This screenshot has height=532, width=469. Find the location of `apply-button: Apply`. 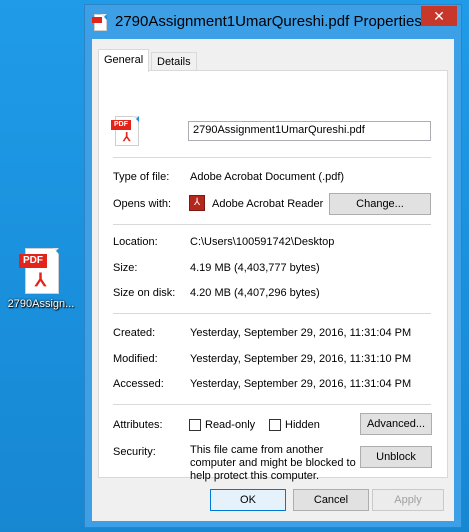

apply-button: Apply is located at coordinates (408, 500).